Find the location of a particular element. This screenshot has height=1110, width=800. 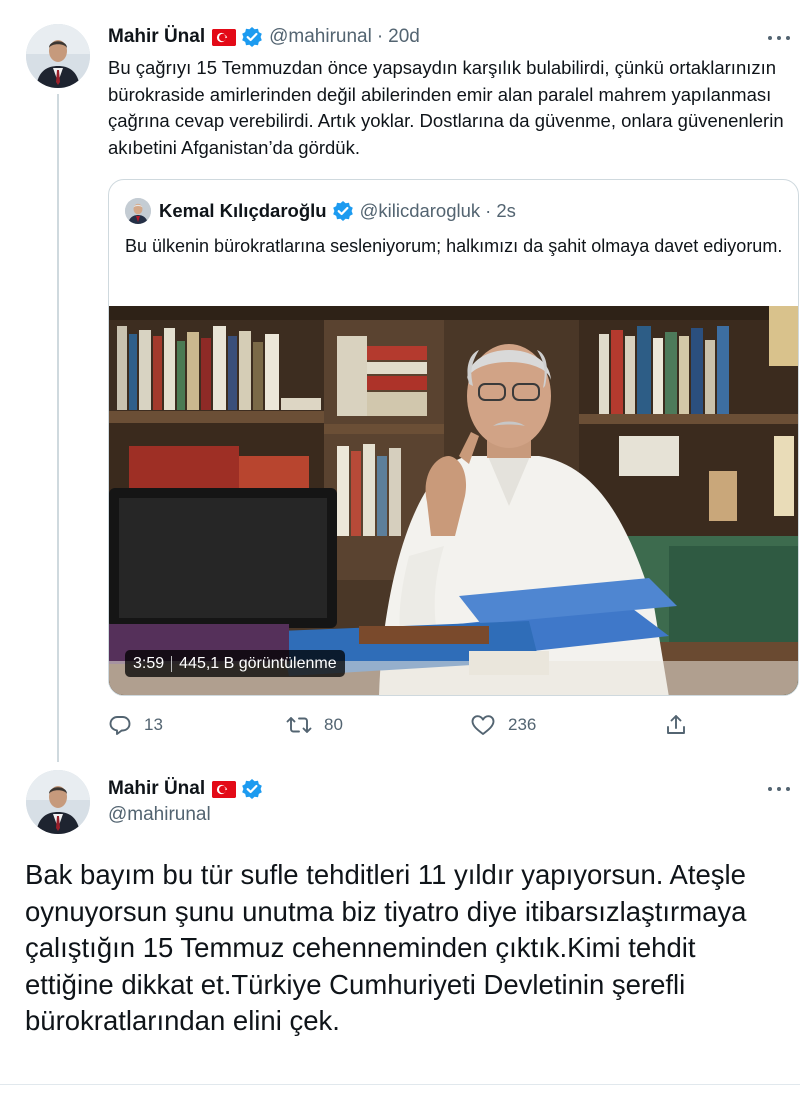

quoted-tweet-timestamp: 2s is located at coordinates (506, 211).